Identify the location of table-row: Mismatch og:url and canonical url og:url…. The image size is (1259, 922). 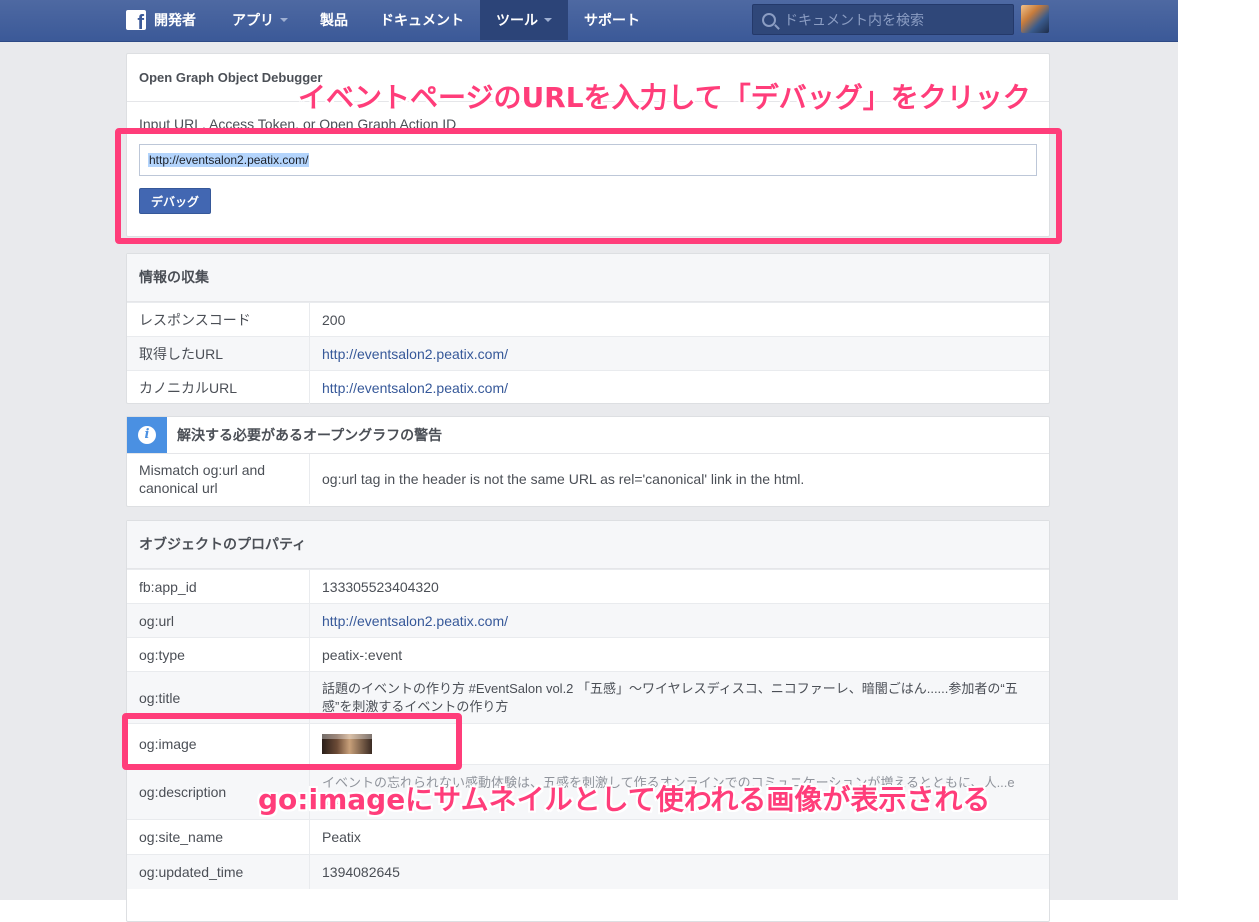
(588, 479).